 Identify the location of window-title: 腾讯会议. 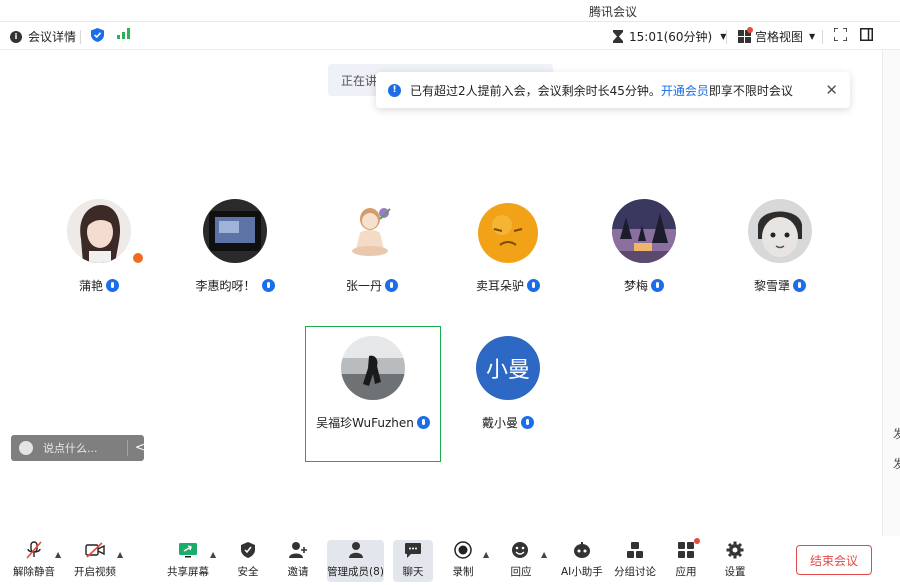
(613, 12).